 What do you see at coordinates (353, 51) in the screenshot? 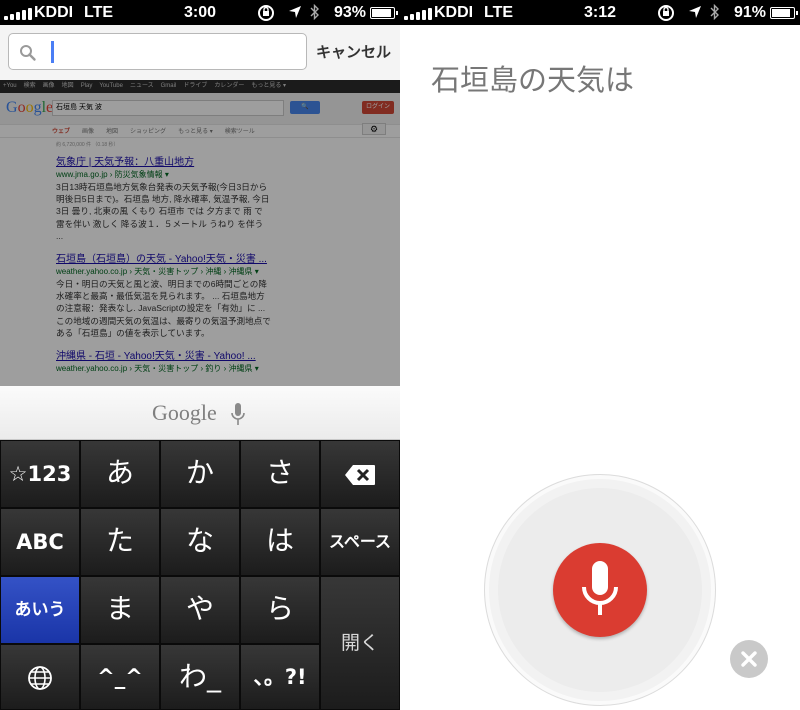
I see `cancel-button: キャンセル` at bounding box center [353, 51].